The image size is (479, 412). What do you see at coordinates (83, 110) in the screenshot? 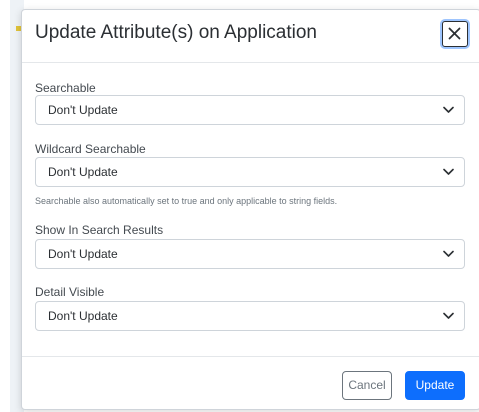
I see `searchable-select-value: Don't Update` at bounding box center [83, 110].